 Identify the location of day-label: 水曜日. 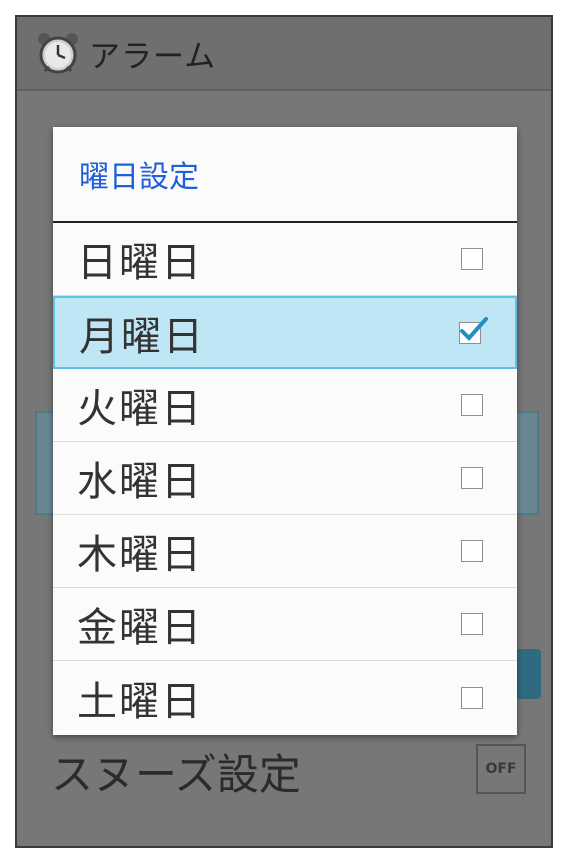
(140, 482).